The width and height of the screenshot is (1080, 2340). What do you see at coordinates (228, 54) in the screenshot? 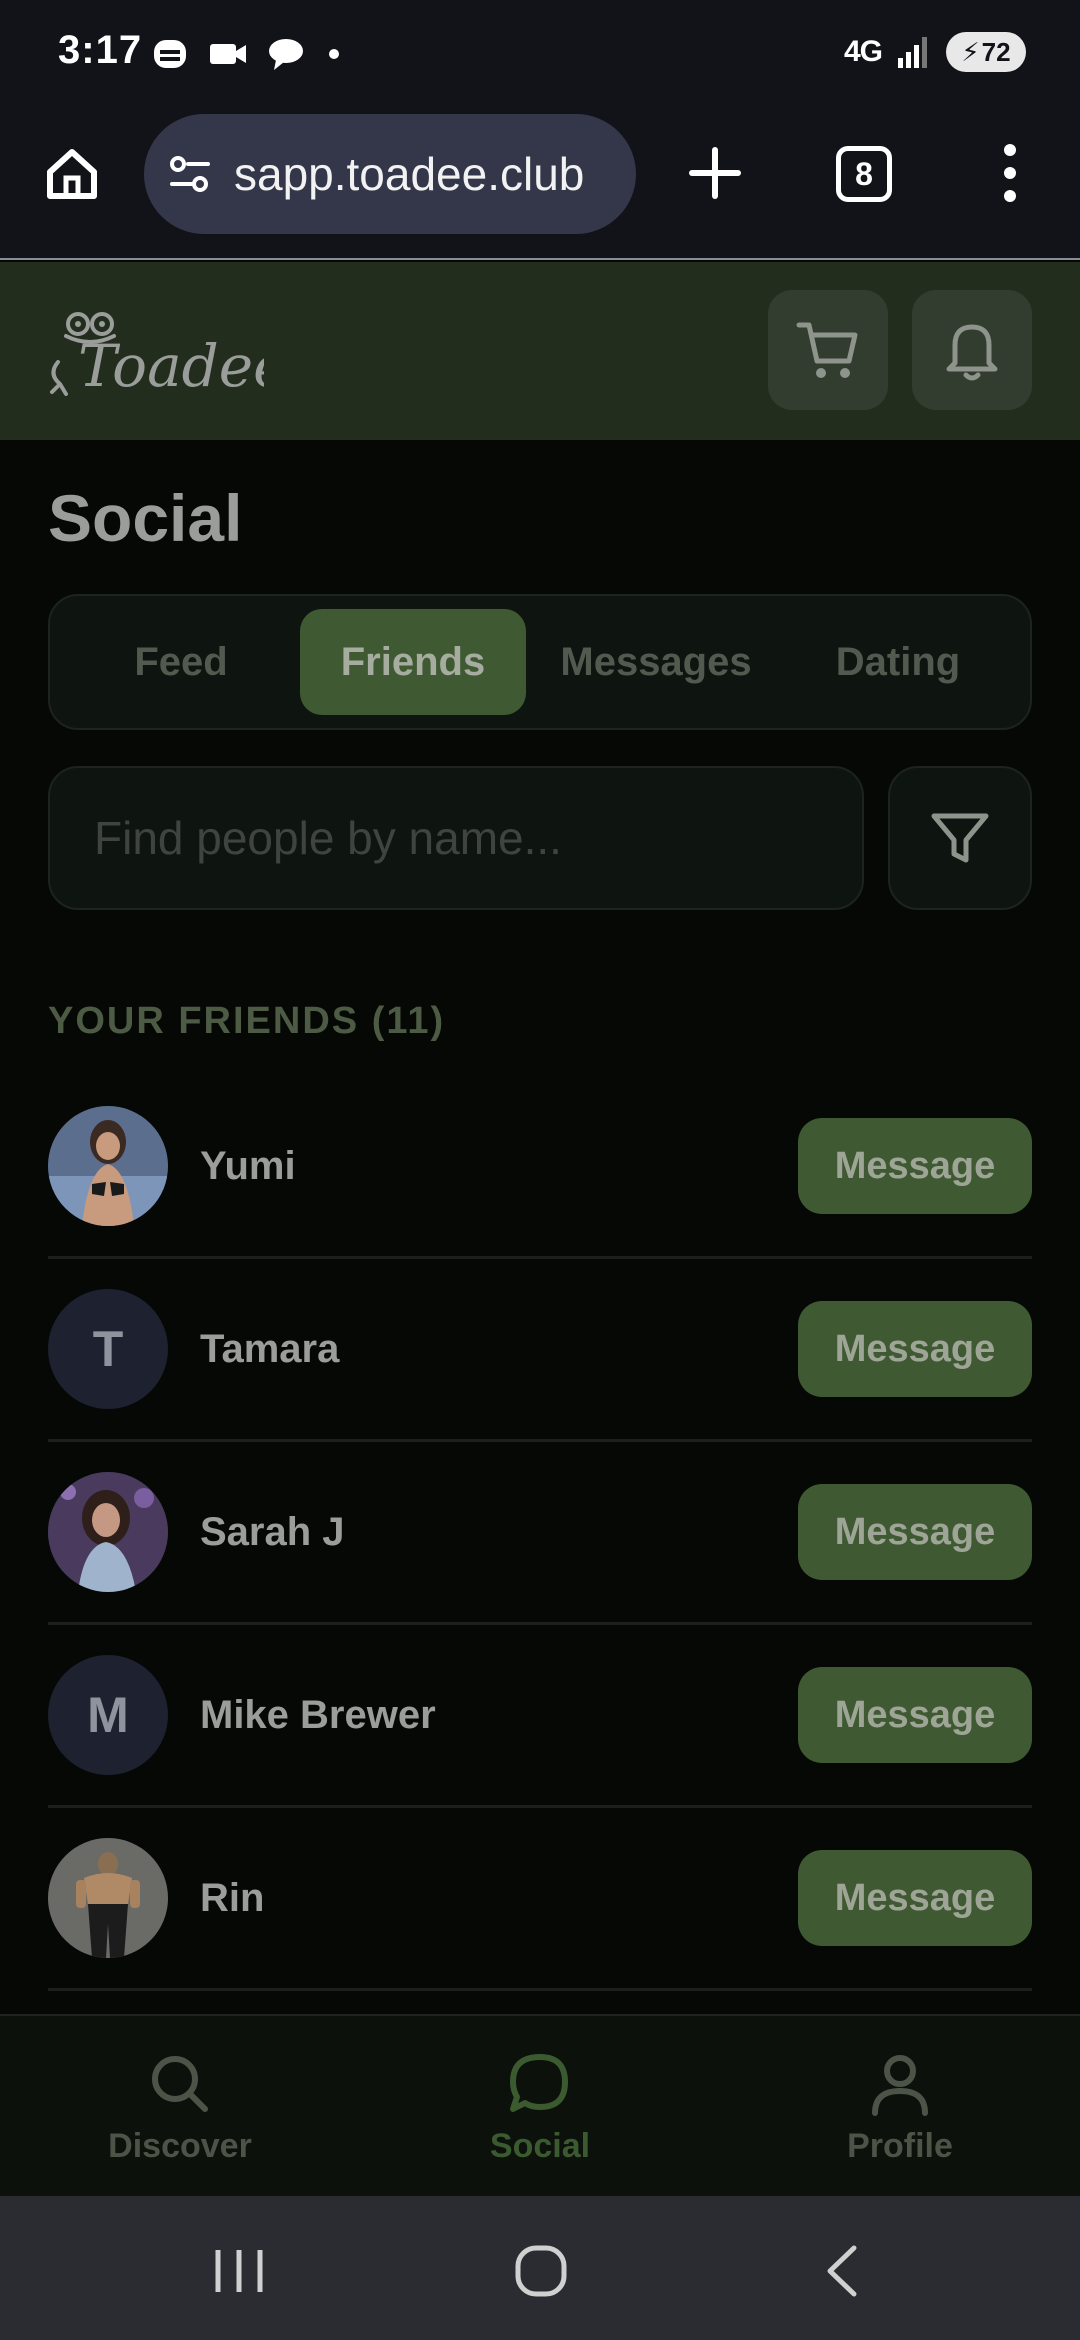
I see `video-icon` at bounding box center [228, 54].